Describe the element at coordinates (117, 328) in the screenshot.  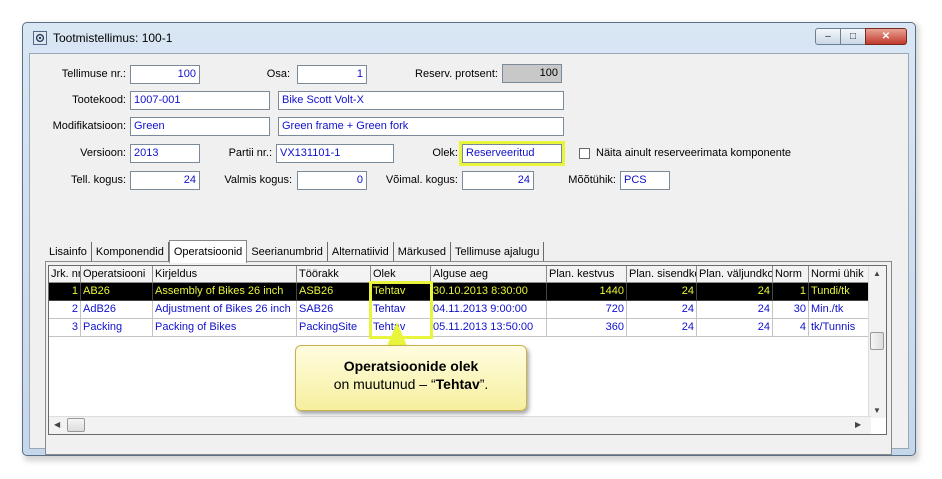
I see `cell-operation: Packing` at that location.